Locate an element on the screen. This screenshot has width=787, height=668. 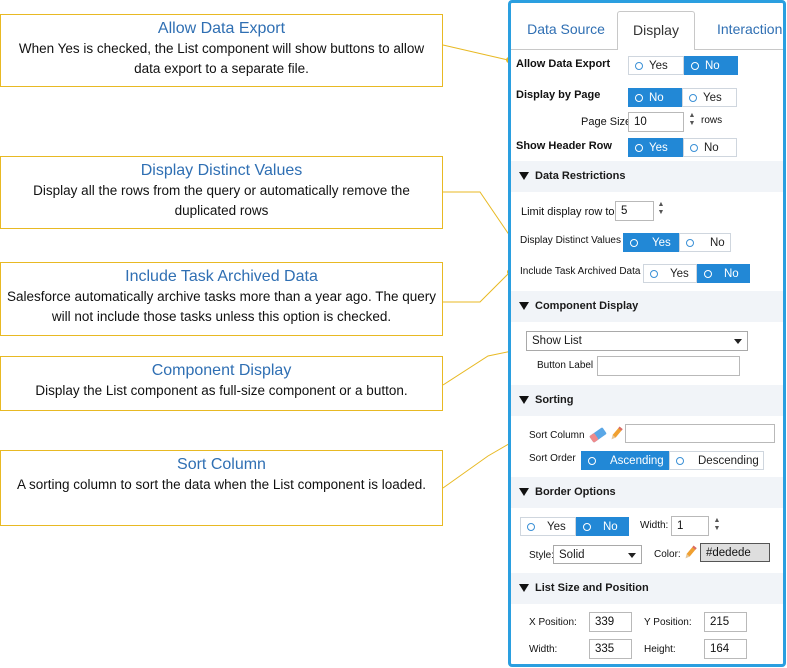
width-label: Width: is located at coordinates (543, 649).